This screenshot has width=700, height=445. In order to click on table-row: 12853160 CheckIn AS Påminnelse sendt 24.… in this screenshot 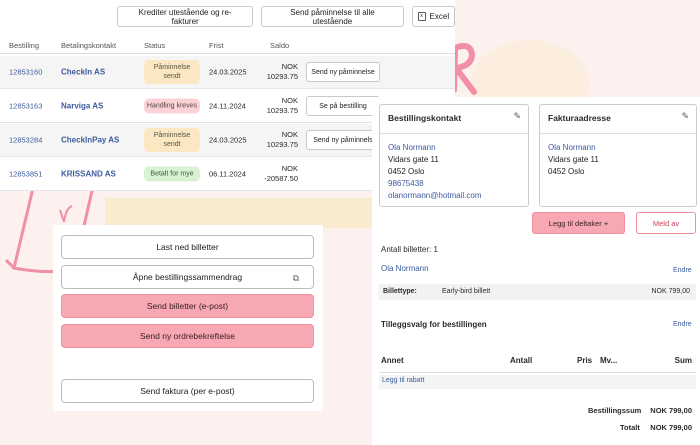, I will do `click(227, 72)`.